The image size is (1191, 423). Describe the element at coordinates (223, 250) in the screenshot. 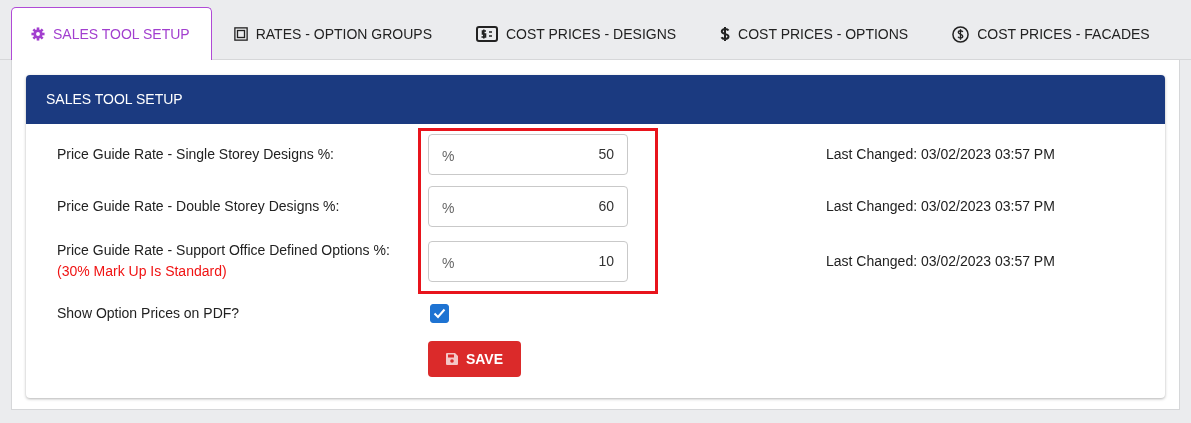

I see `field-label: Price Guide Rate - Support Office Defined Options %:` at that location.